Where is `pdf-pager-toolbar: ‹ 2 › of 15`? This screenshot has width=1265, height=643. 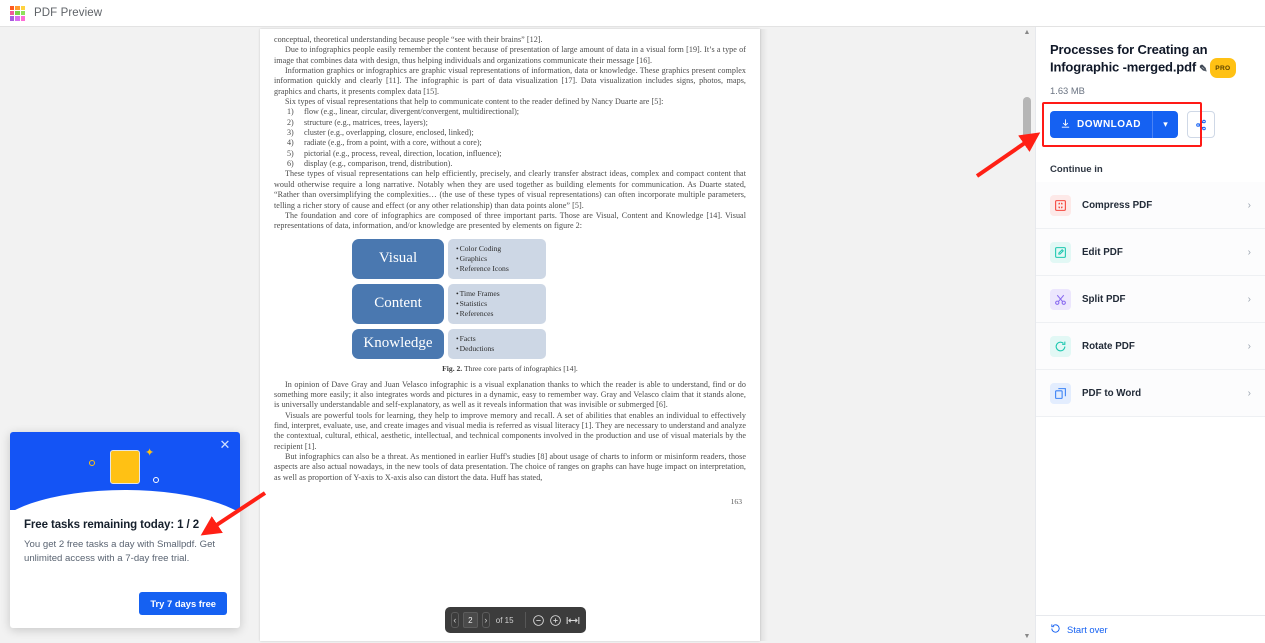
pdf-pager-toolbar: ‹ 2 › of 15 is located at coordinates (515, 620).